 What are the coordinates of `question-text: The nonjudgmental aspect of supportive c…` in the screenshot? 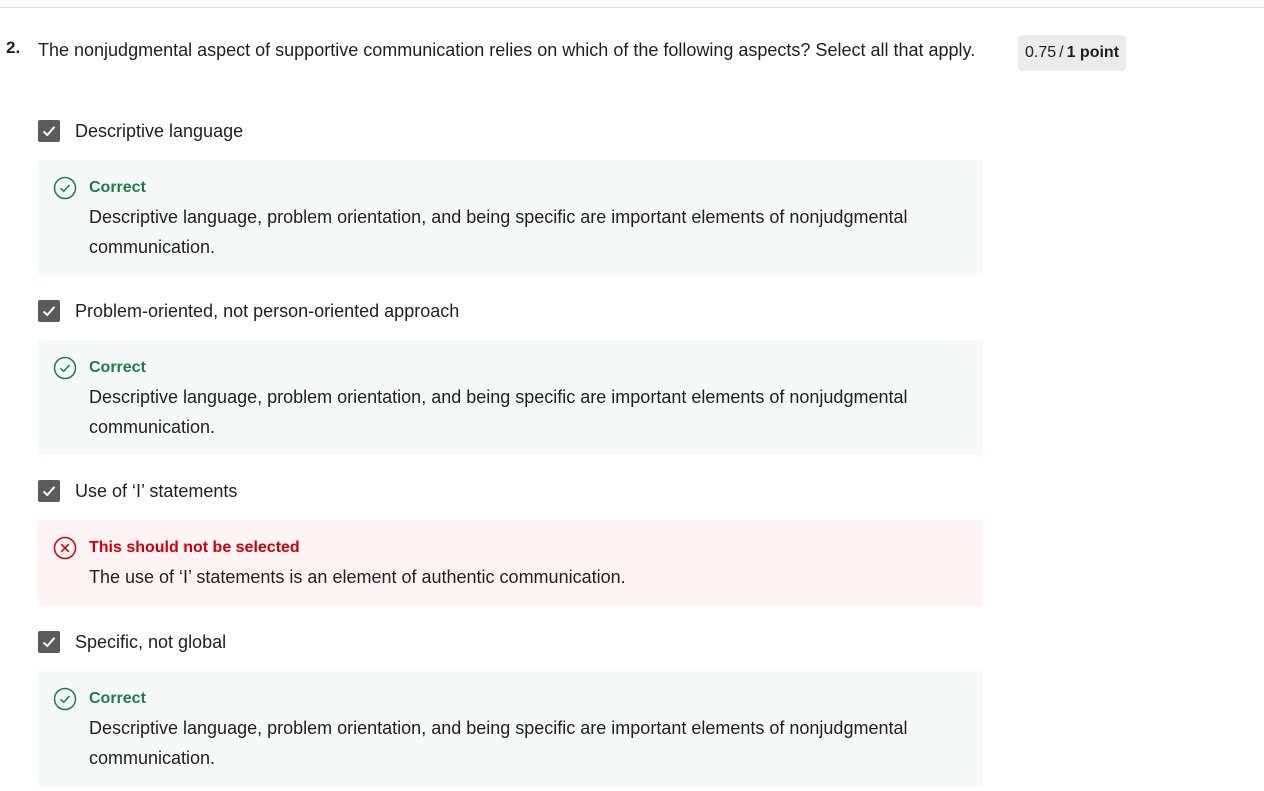 It's located at (507, 50).